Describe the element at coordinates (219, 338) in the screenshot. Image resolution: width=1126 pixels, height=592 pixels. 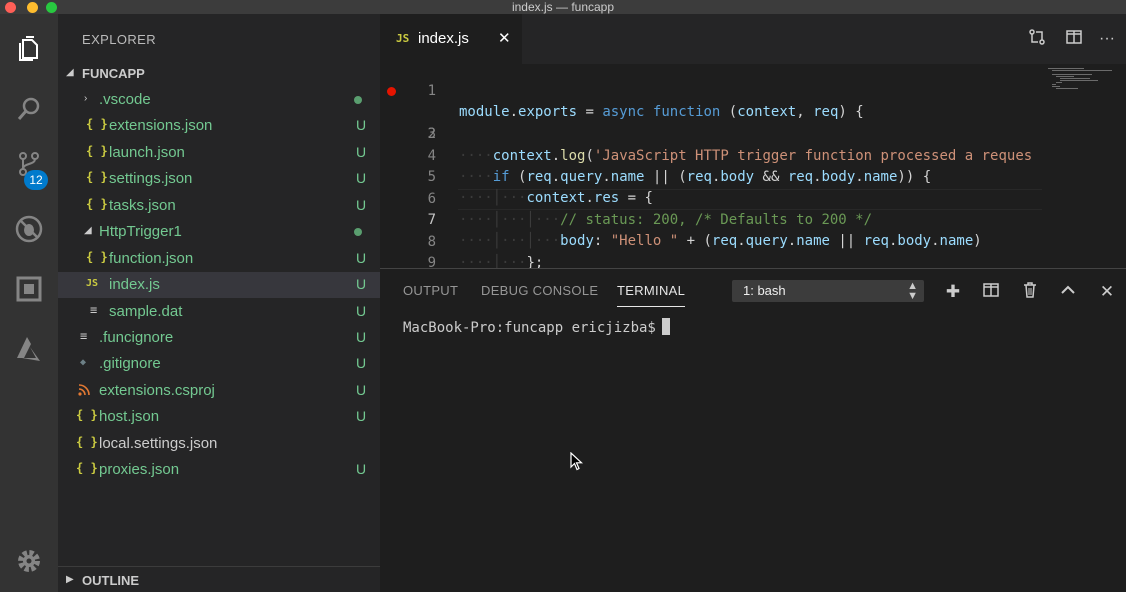
I see `tree-file-funcignore: ≡ .funcignore U` at that location.